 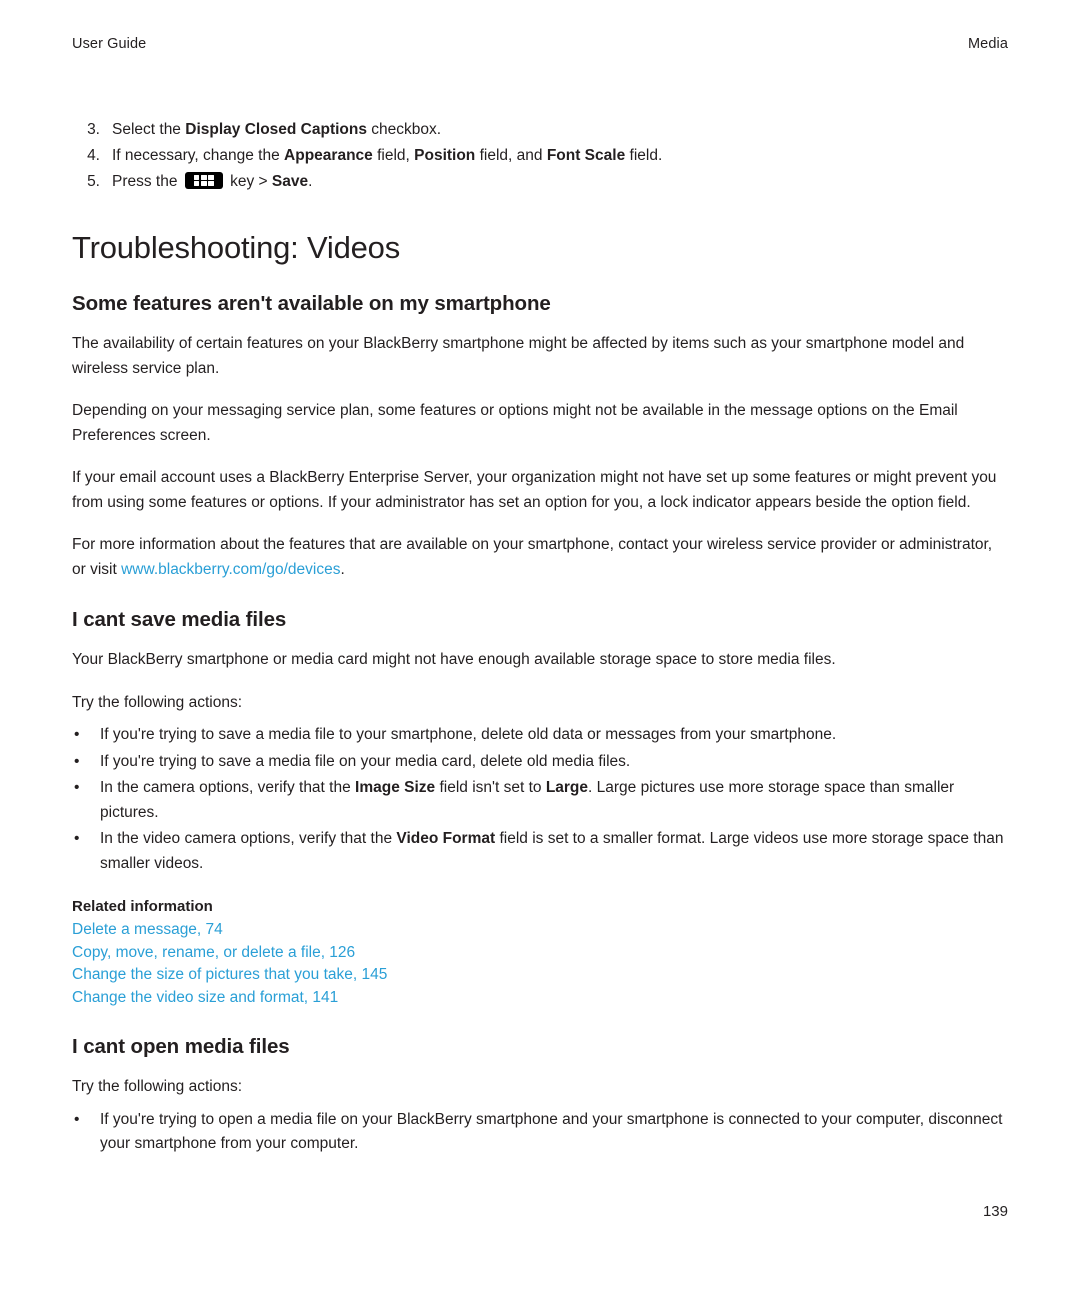 I want to click on step-item: 5. Press the key > Save., so click(x=540, y=182).